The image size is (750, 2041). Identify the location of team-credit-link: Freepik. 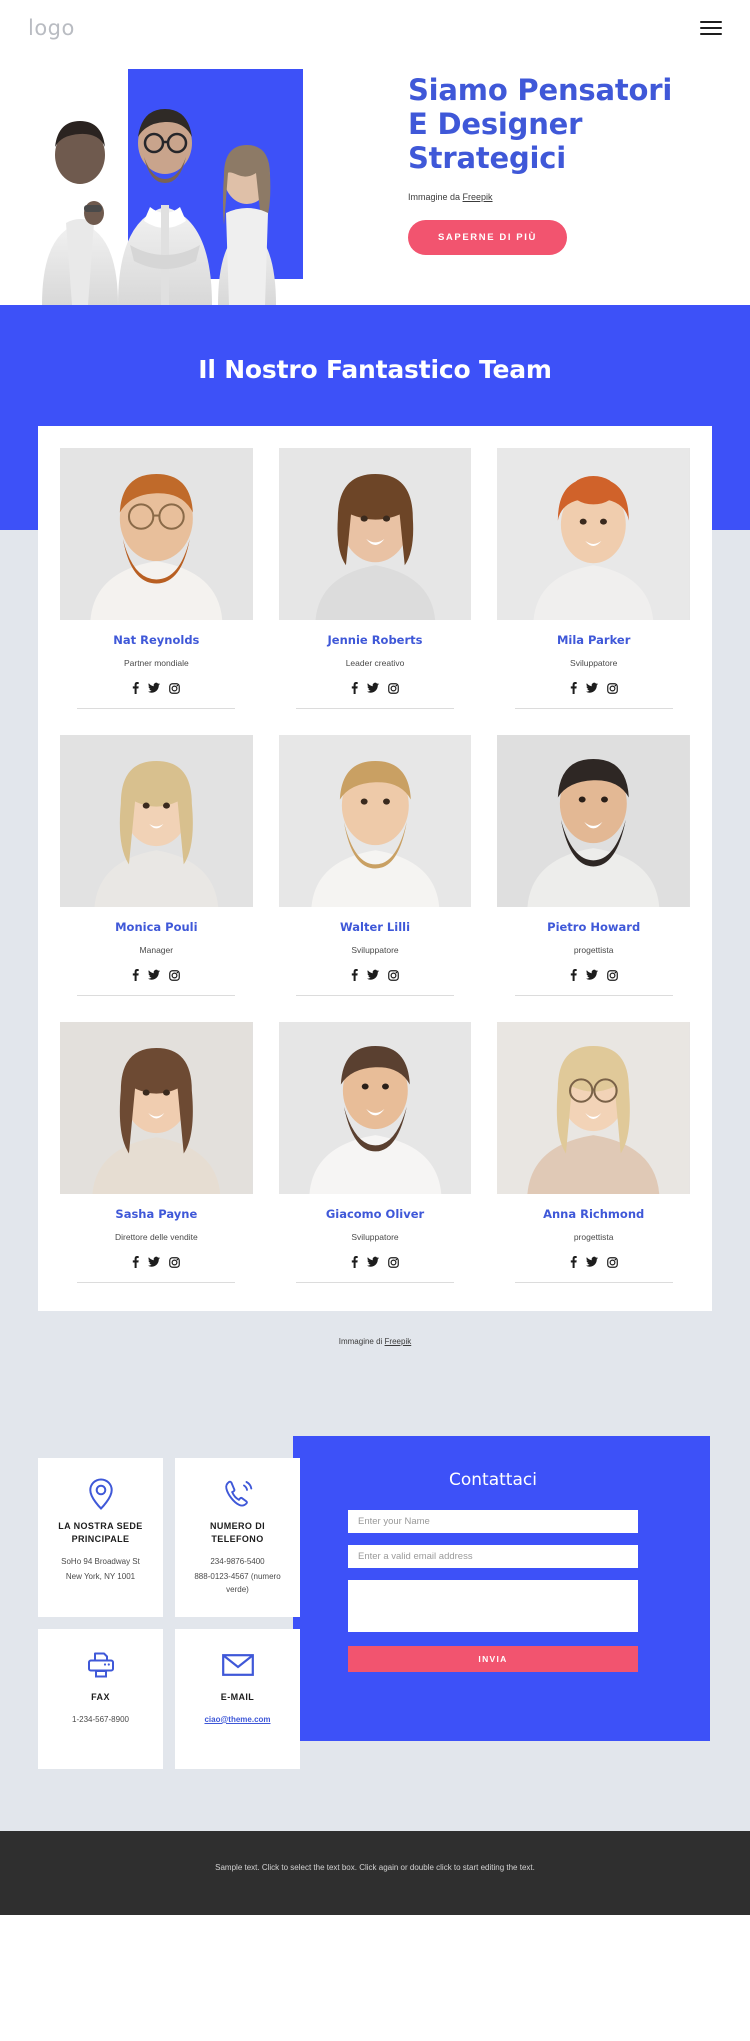
(398, 1341).